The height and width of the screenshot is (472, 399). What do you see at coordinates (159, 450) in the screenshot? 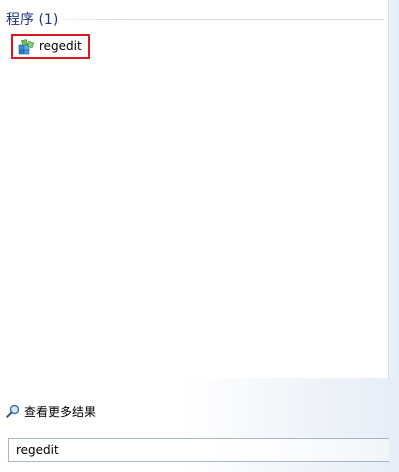
I see `search-input` at bounding box center [159, 450].